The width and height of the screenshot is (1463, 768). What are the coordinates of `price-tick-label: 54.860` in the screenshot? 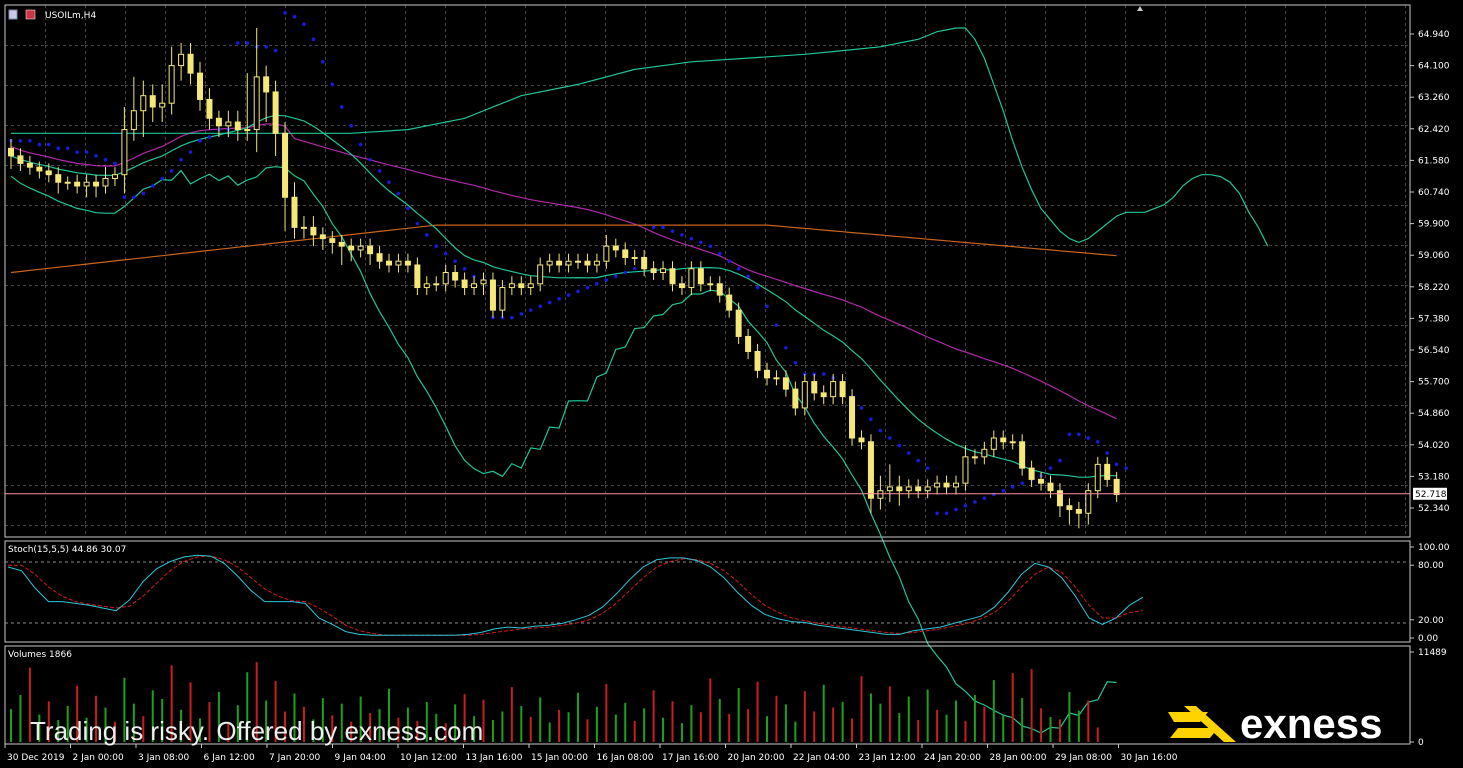 It's located at (1434, 414).